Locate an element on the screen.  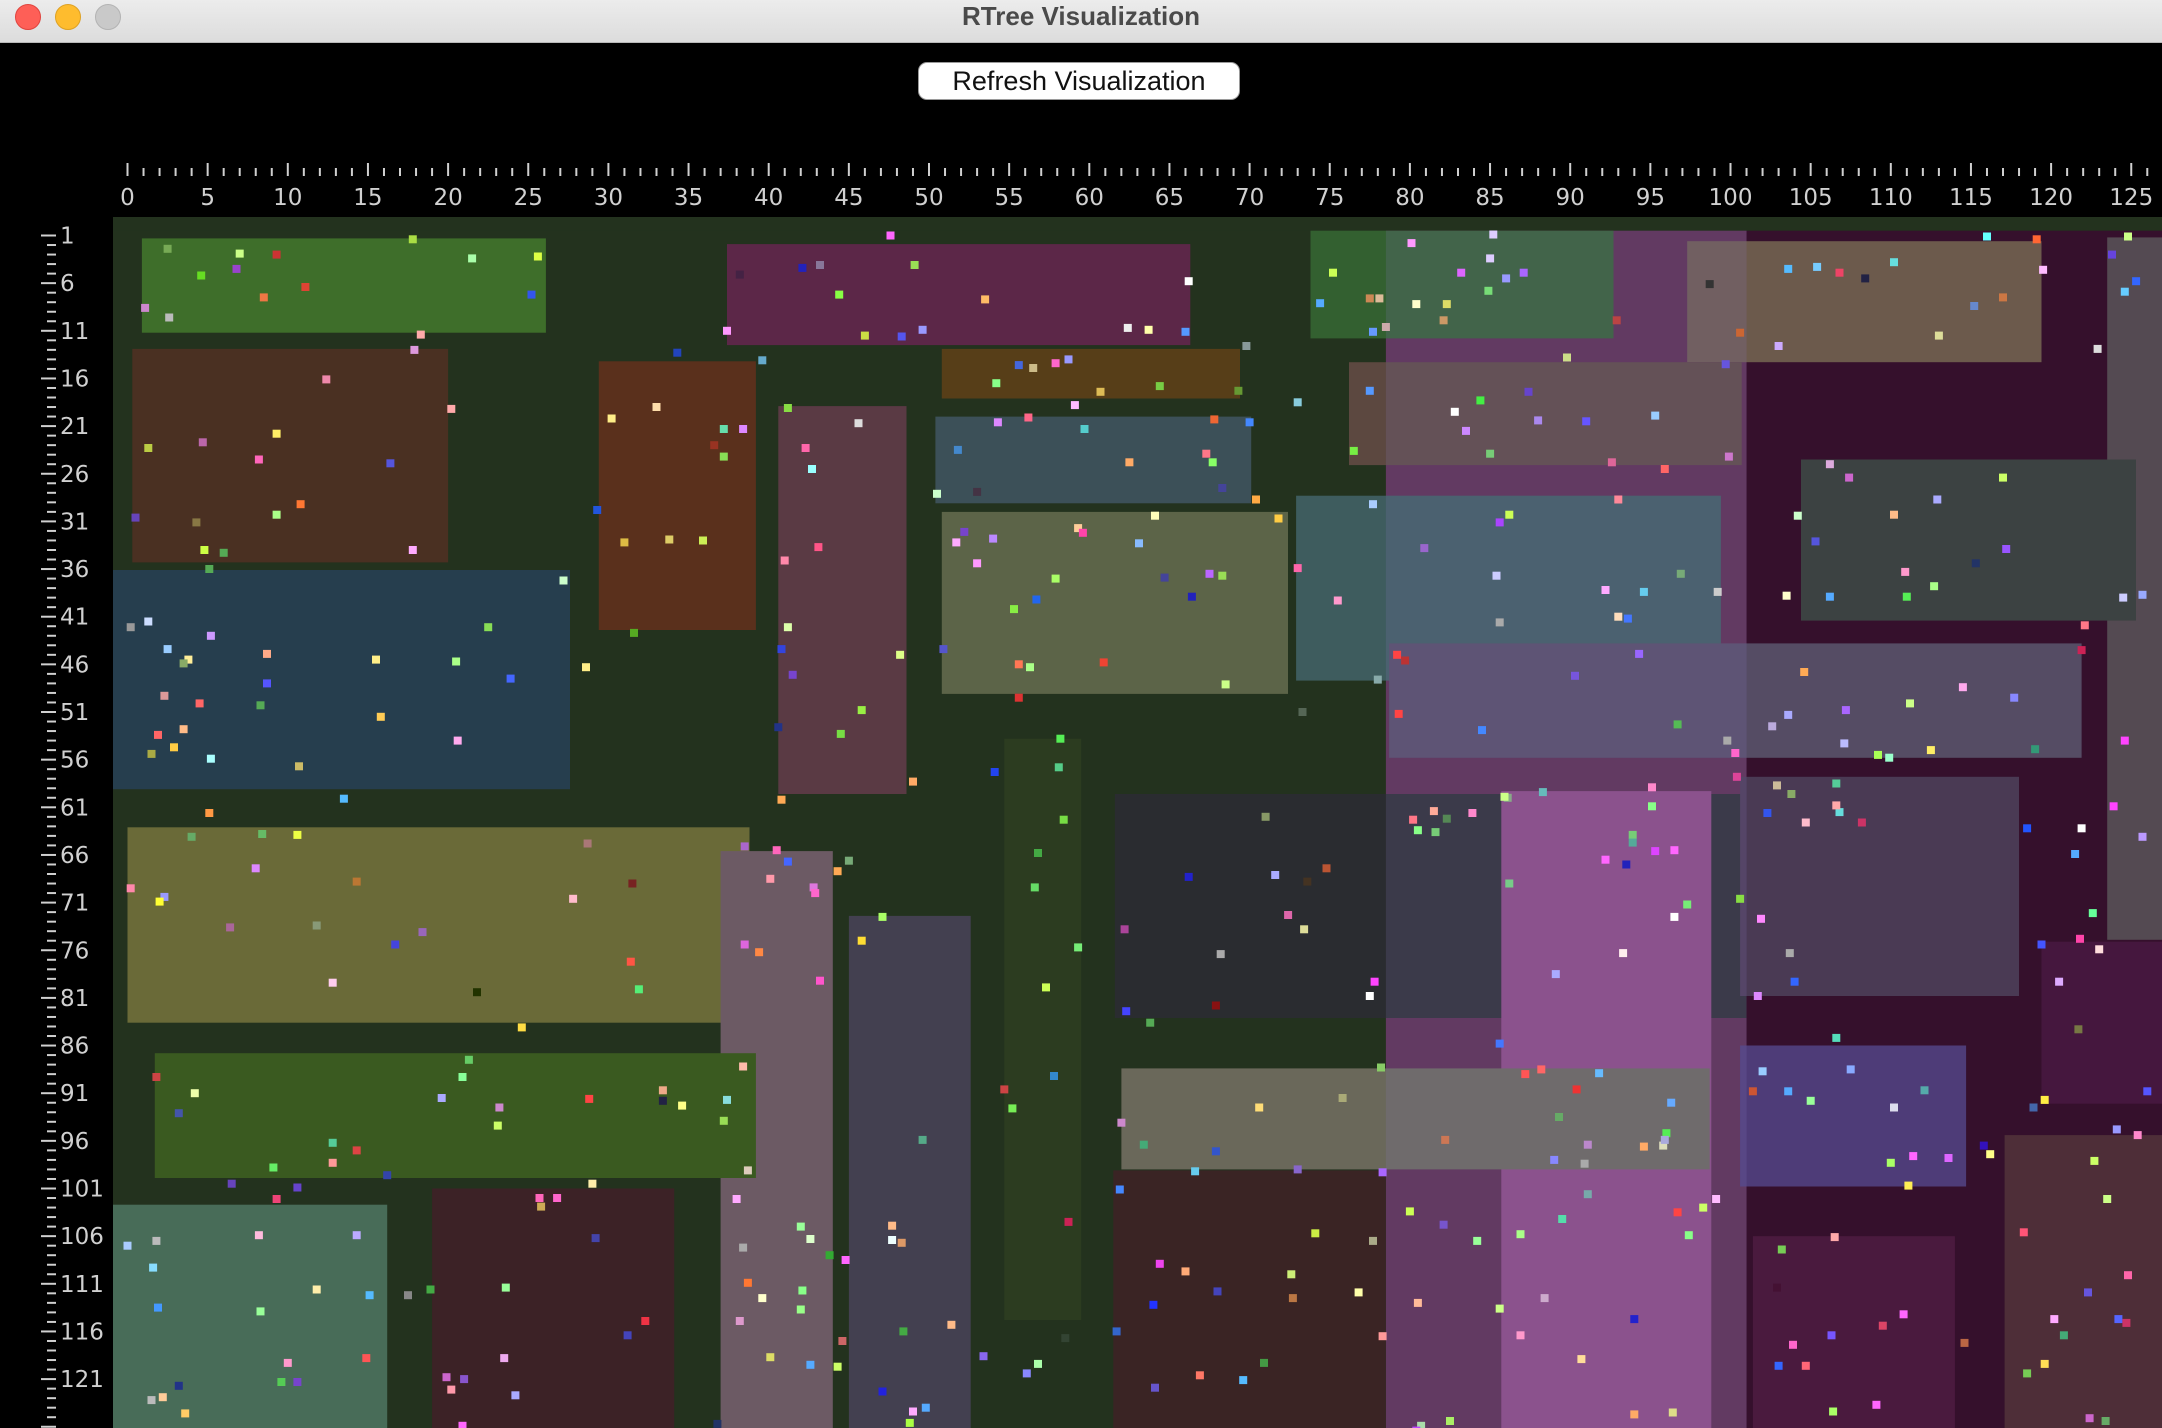
y-tick-label: 1 is located at coordinates (67, 237).